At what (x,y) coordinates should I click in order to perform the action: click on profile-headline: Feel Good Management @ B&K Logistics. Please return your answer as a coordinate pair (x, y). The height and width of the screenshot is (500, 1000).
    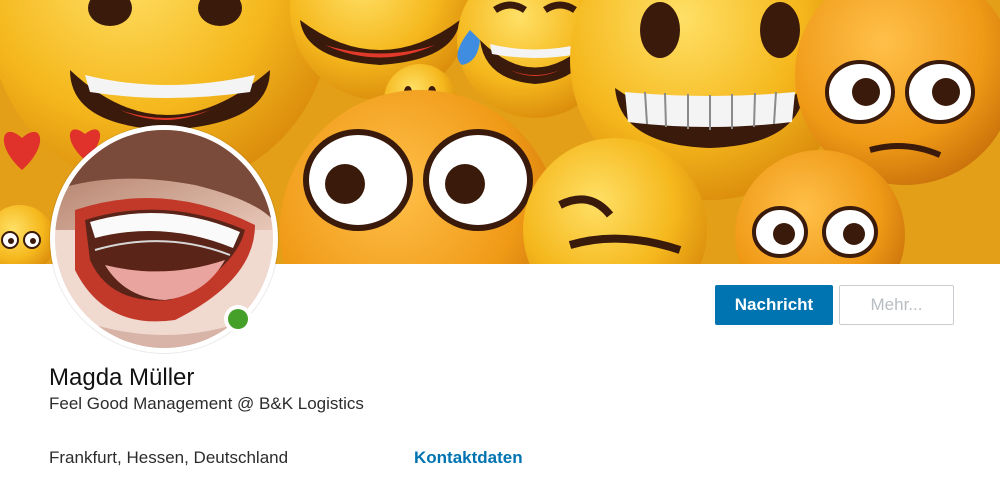
    Looking at the image, I should click on (206, 403).